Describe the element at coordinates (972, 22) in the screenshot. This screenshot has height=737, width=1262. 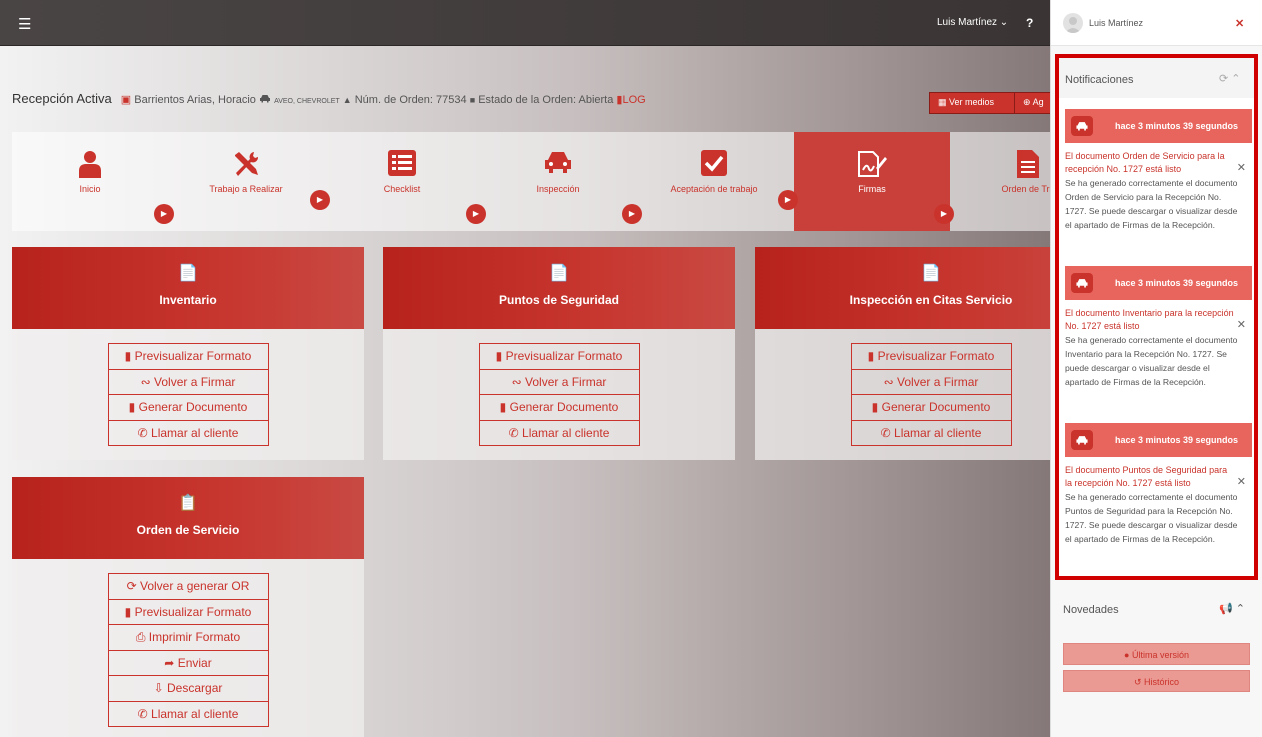
I see `navbar-user-menu: Luis Martínez ⌄` at that location.